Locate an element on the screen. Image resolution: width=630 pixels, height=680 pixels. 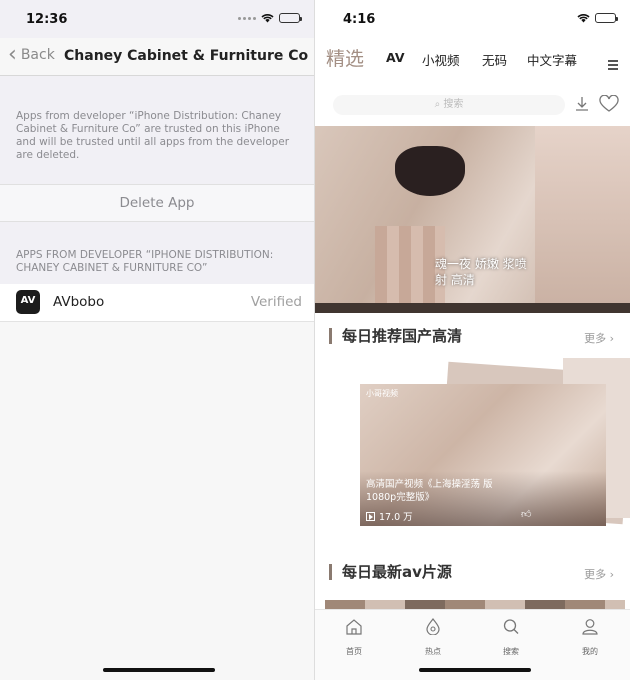
tab-chinese-subtitles: 中文字幕 is located at coordinates (552, 59).